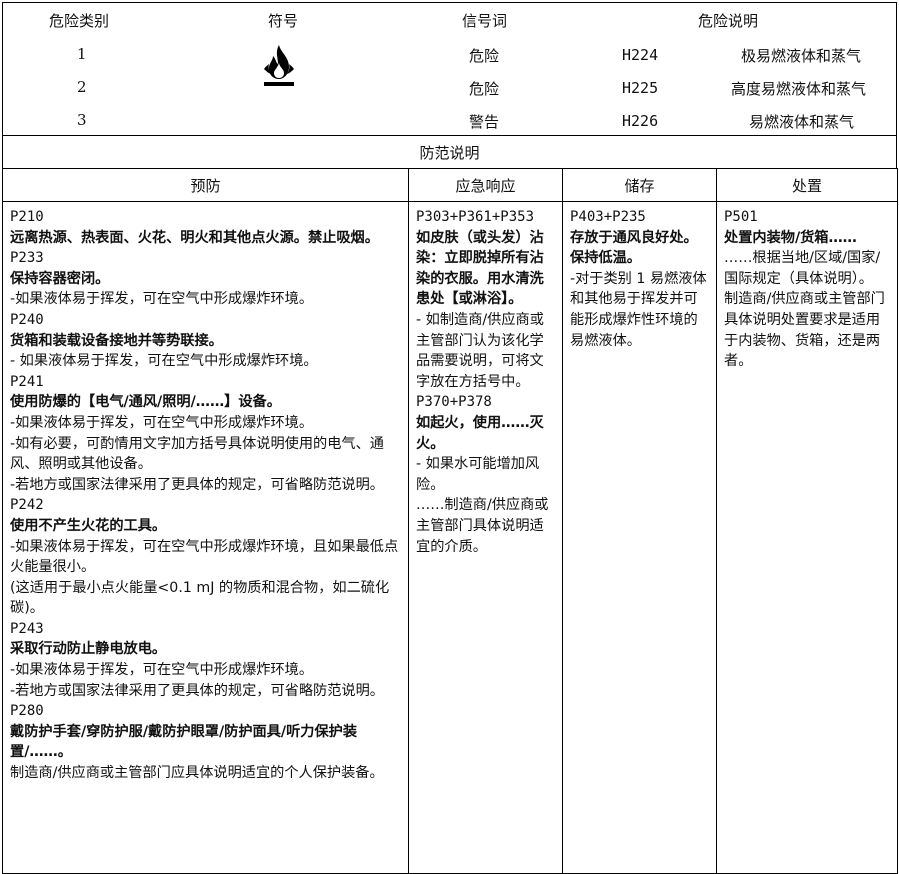 This screenshot has height=874, width=899. I want to click on header-symbol: 符号, so click(283, 21).